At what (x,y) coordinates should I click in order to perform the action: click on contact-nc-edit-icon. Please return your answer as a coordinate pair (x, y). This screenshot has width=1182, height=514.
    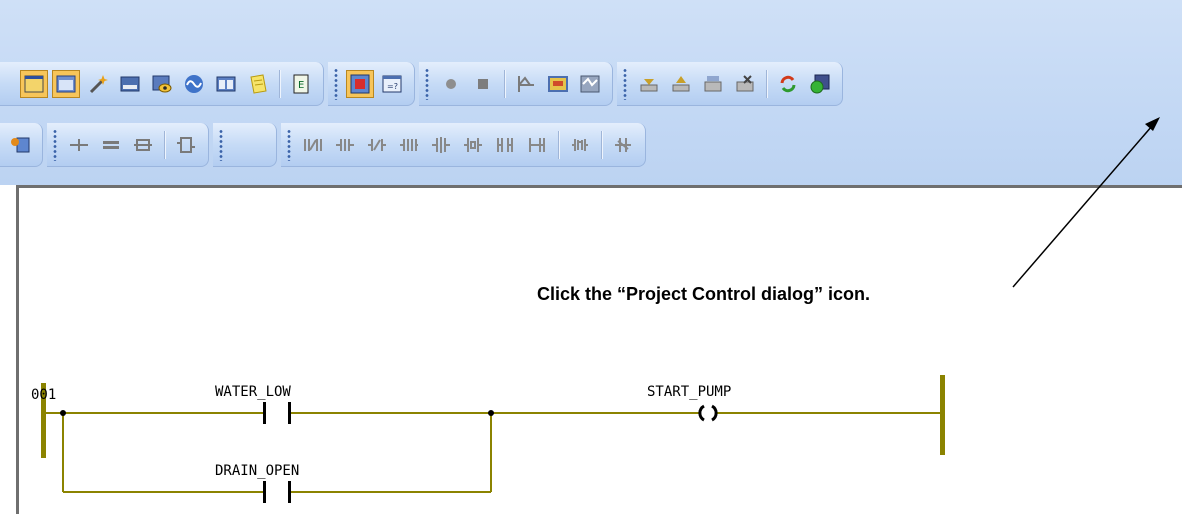
    Looking at the image, I should click on (313, 145).